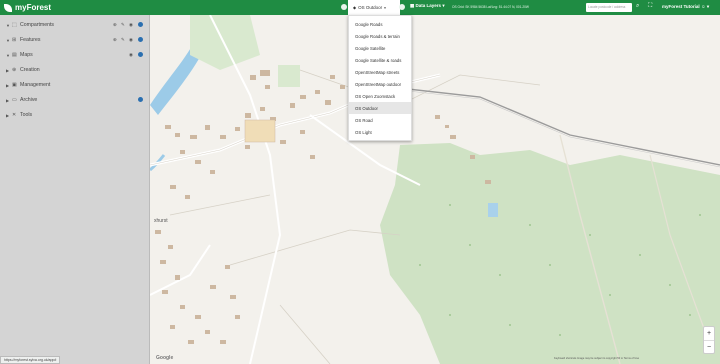  What do you see at coordinates (380, 72) in the screenshot?
I see `menu-item-osm-streets: OpenStreetMap streets` at bounding box center [380, 72].